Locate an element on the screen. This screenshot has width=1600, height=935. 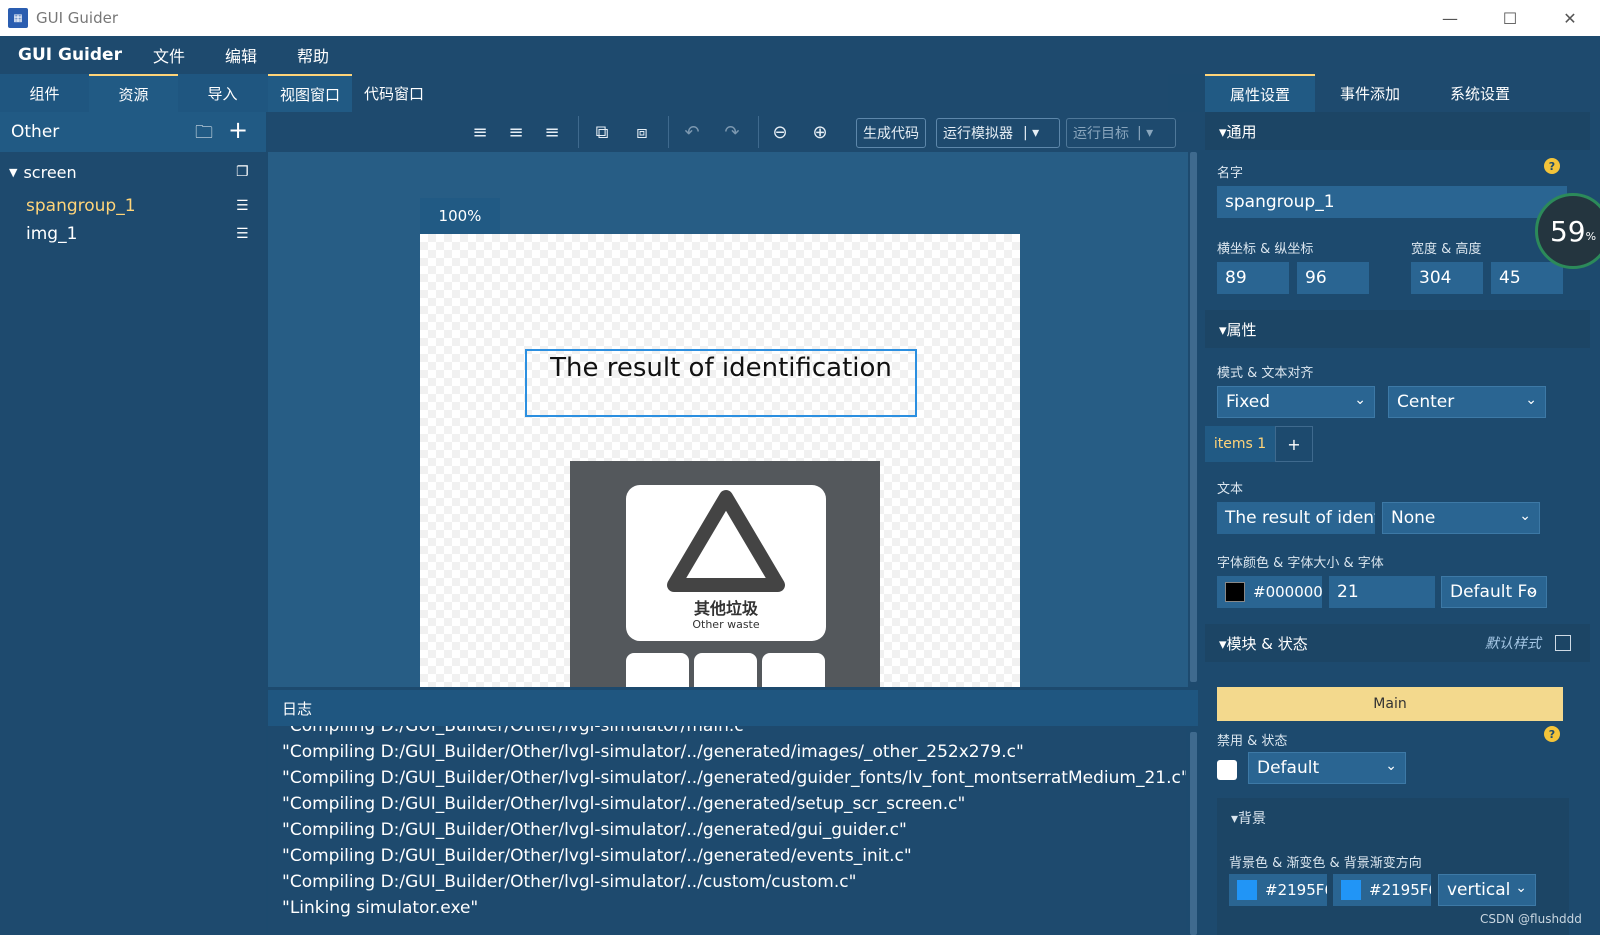
tab-import: 导入 is located at coordinates (222, 93).